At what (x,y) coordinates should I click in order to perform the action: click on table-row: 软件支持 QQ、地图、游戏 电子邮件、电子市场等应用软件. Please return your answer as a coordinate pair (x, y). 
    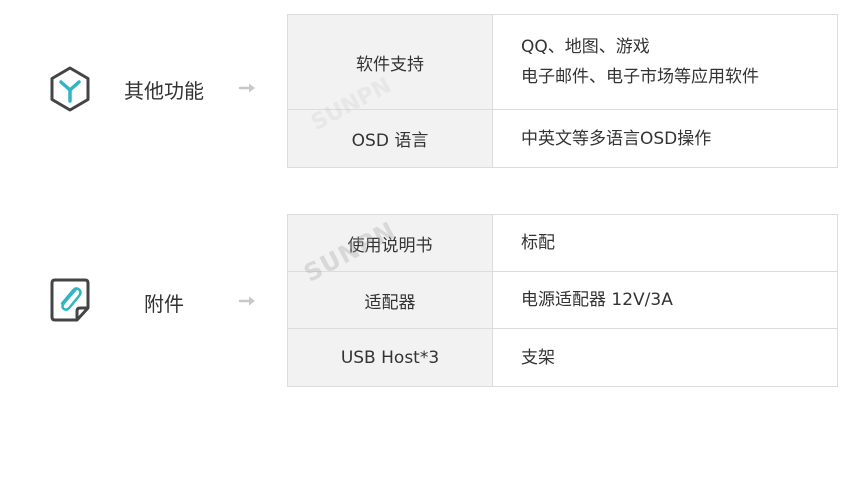
    Looking at the image, I should click on (562, 62).